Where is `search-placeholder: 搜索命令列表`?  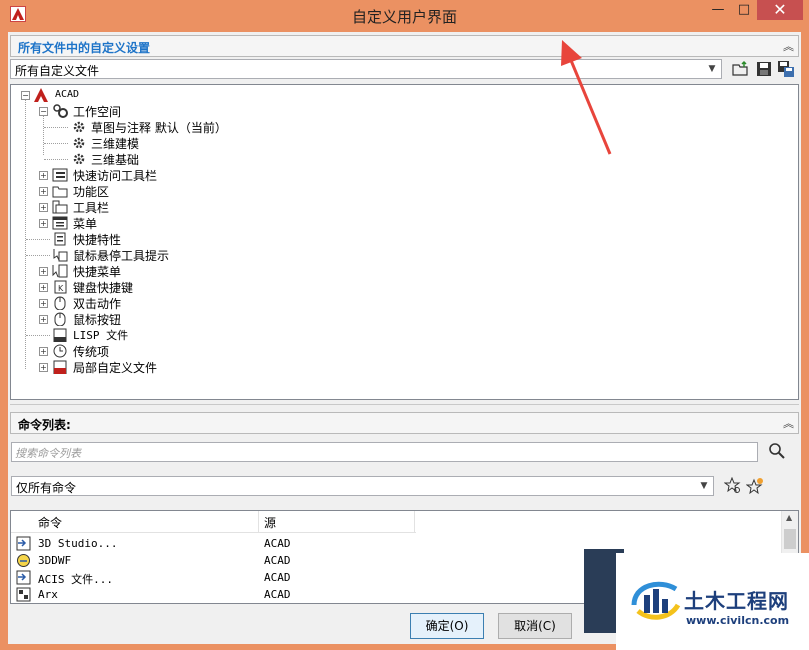
search-placeholder: 搜索命令列表 is located at coordinates (48, 453).